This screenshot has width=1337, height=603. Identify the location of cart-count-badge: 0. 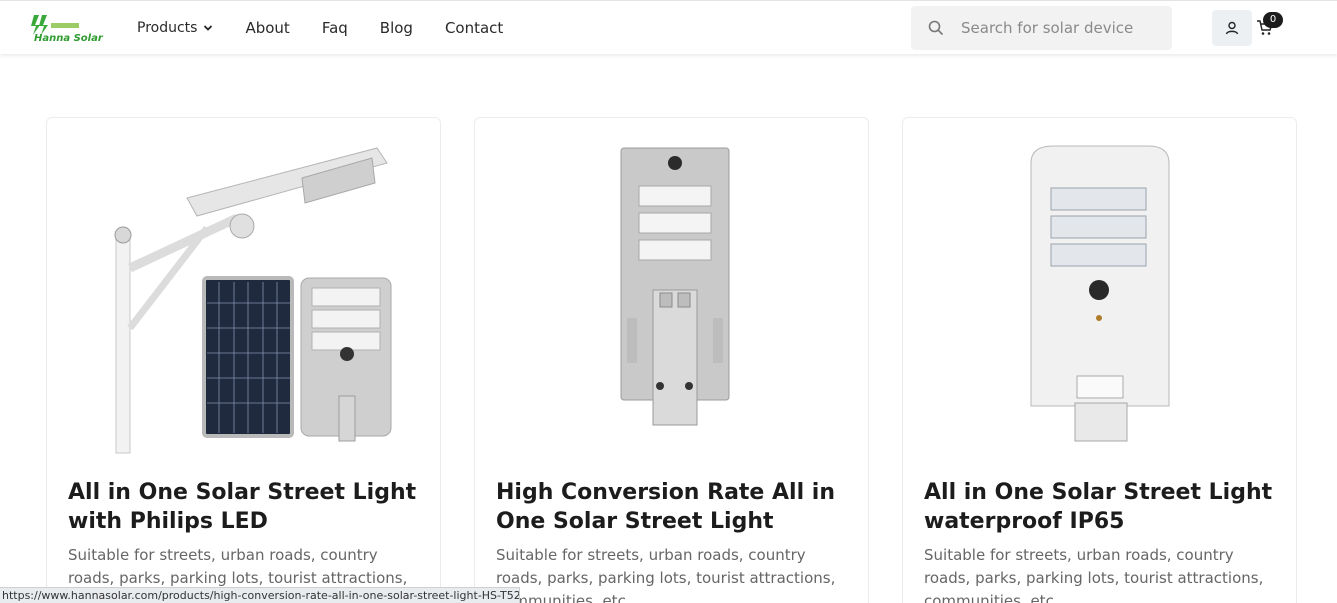
(1273, 20).